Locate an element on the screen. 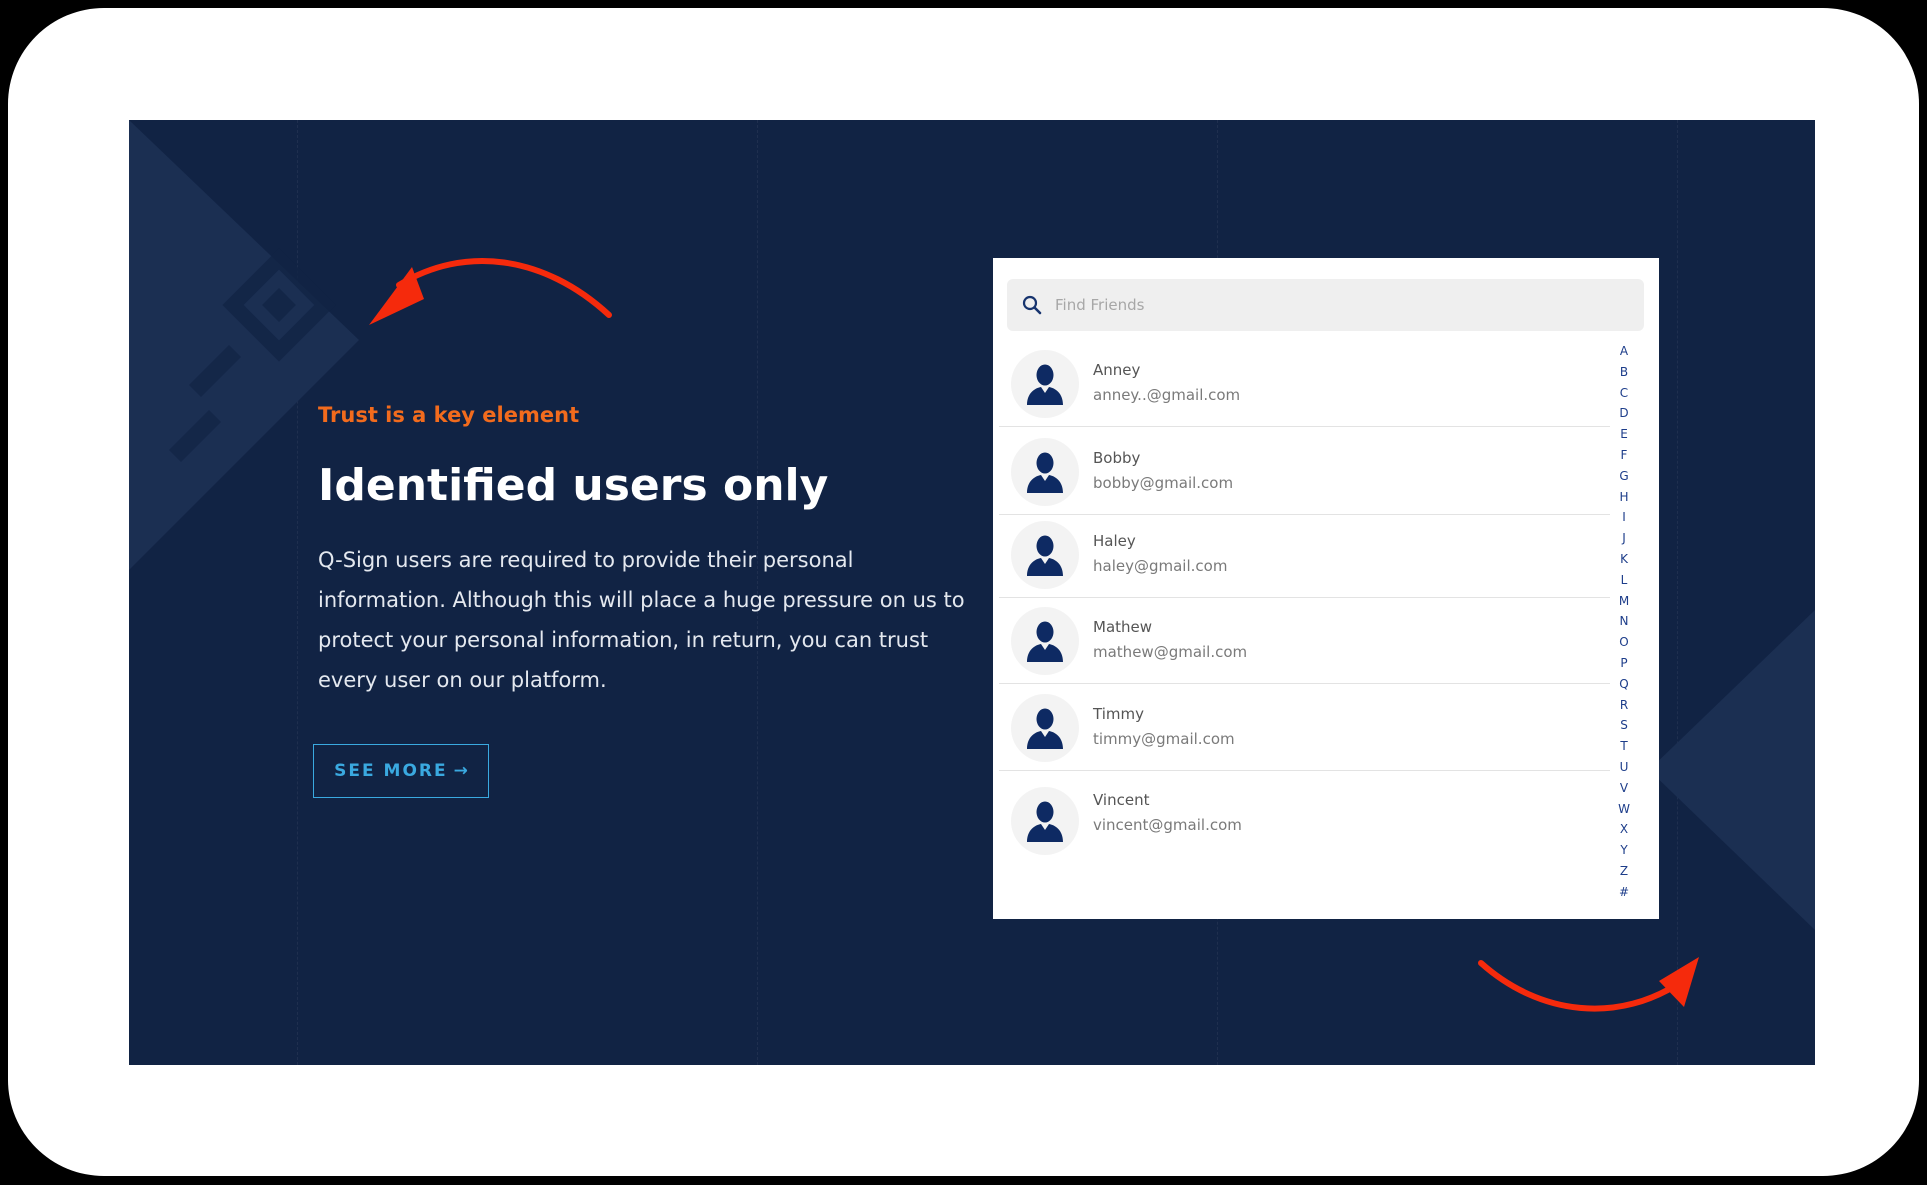 This screenshot has width=1927, height=1185. alphabet-letter: V is located at coordinates (1624, 788).